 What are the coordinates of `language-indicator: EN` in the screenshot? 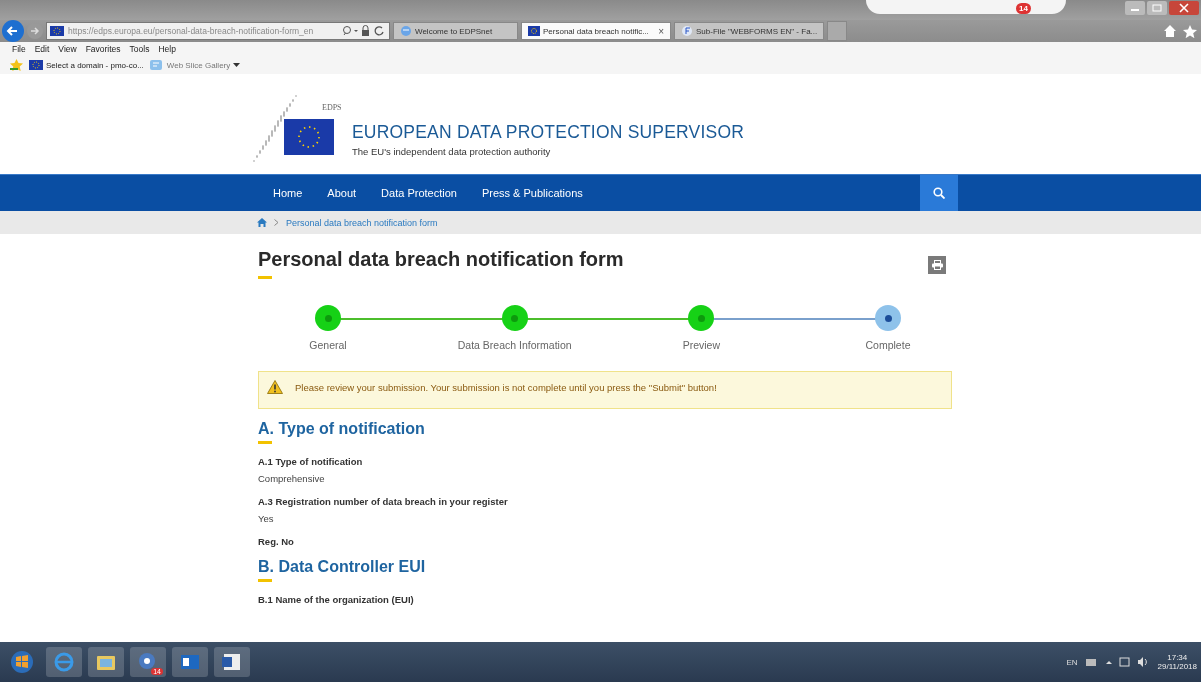 It's located at (1072, 662).